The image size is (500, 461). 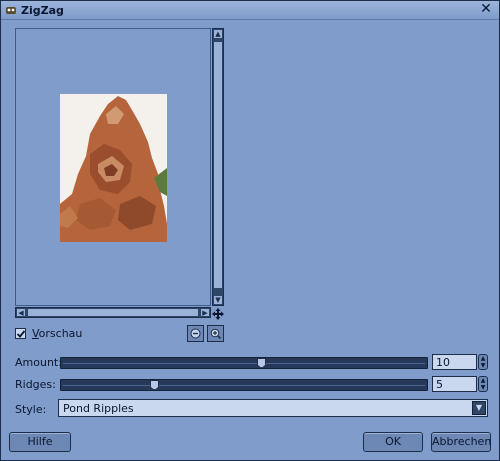 What do you see at coordinates (57, 333) in the screenshot?
I see `preview-label: Vorschau` at bounding box center [57, 333].